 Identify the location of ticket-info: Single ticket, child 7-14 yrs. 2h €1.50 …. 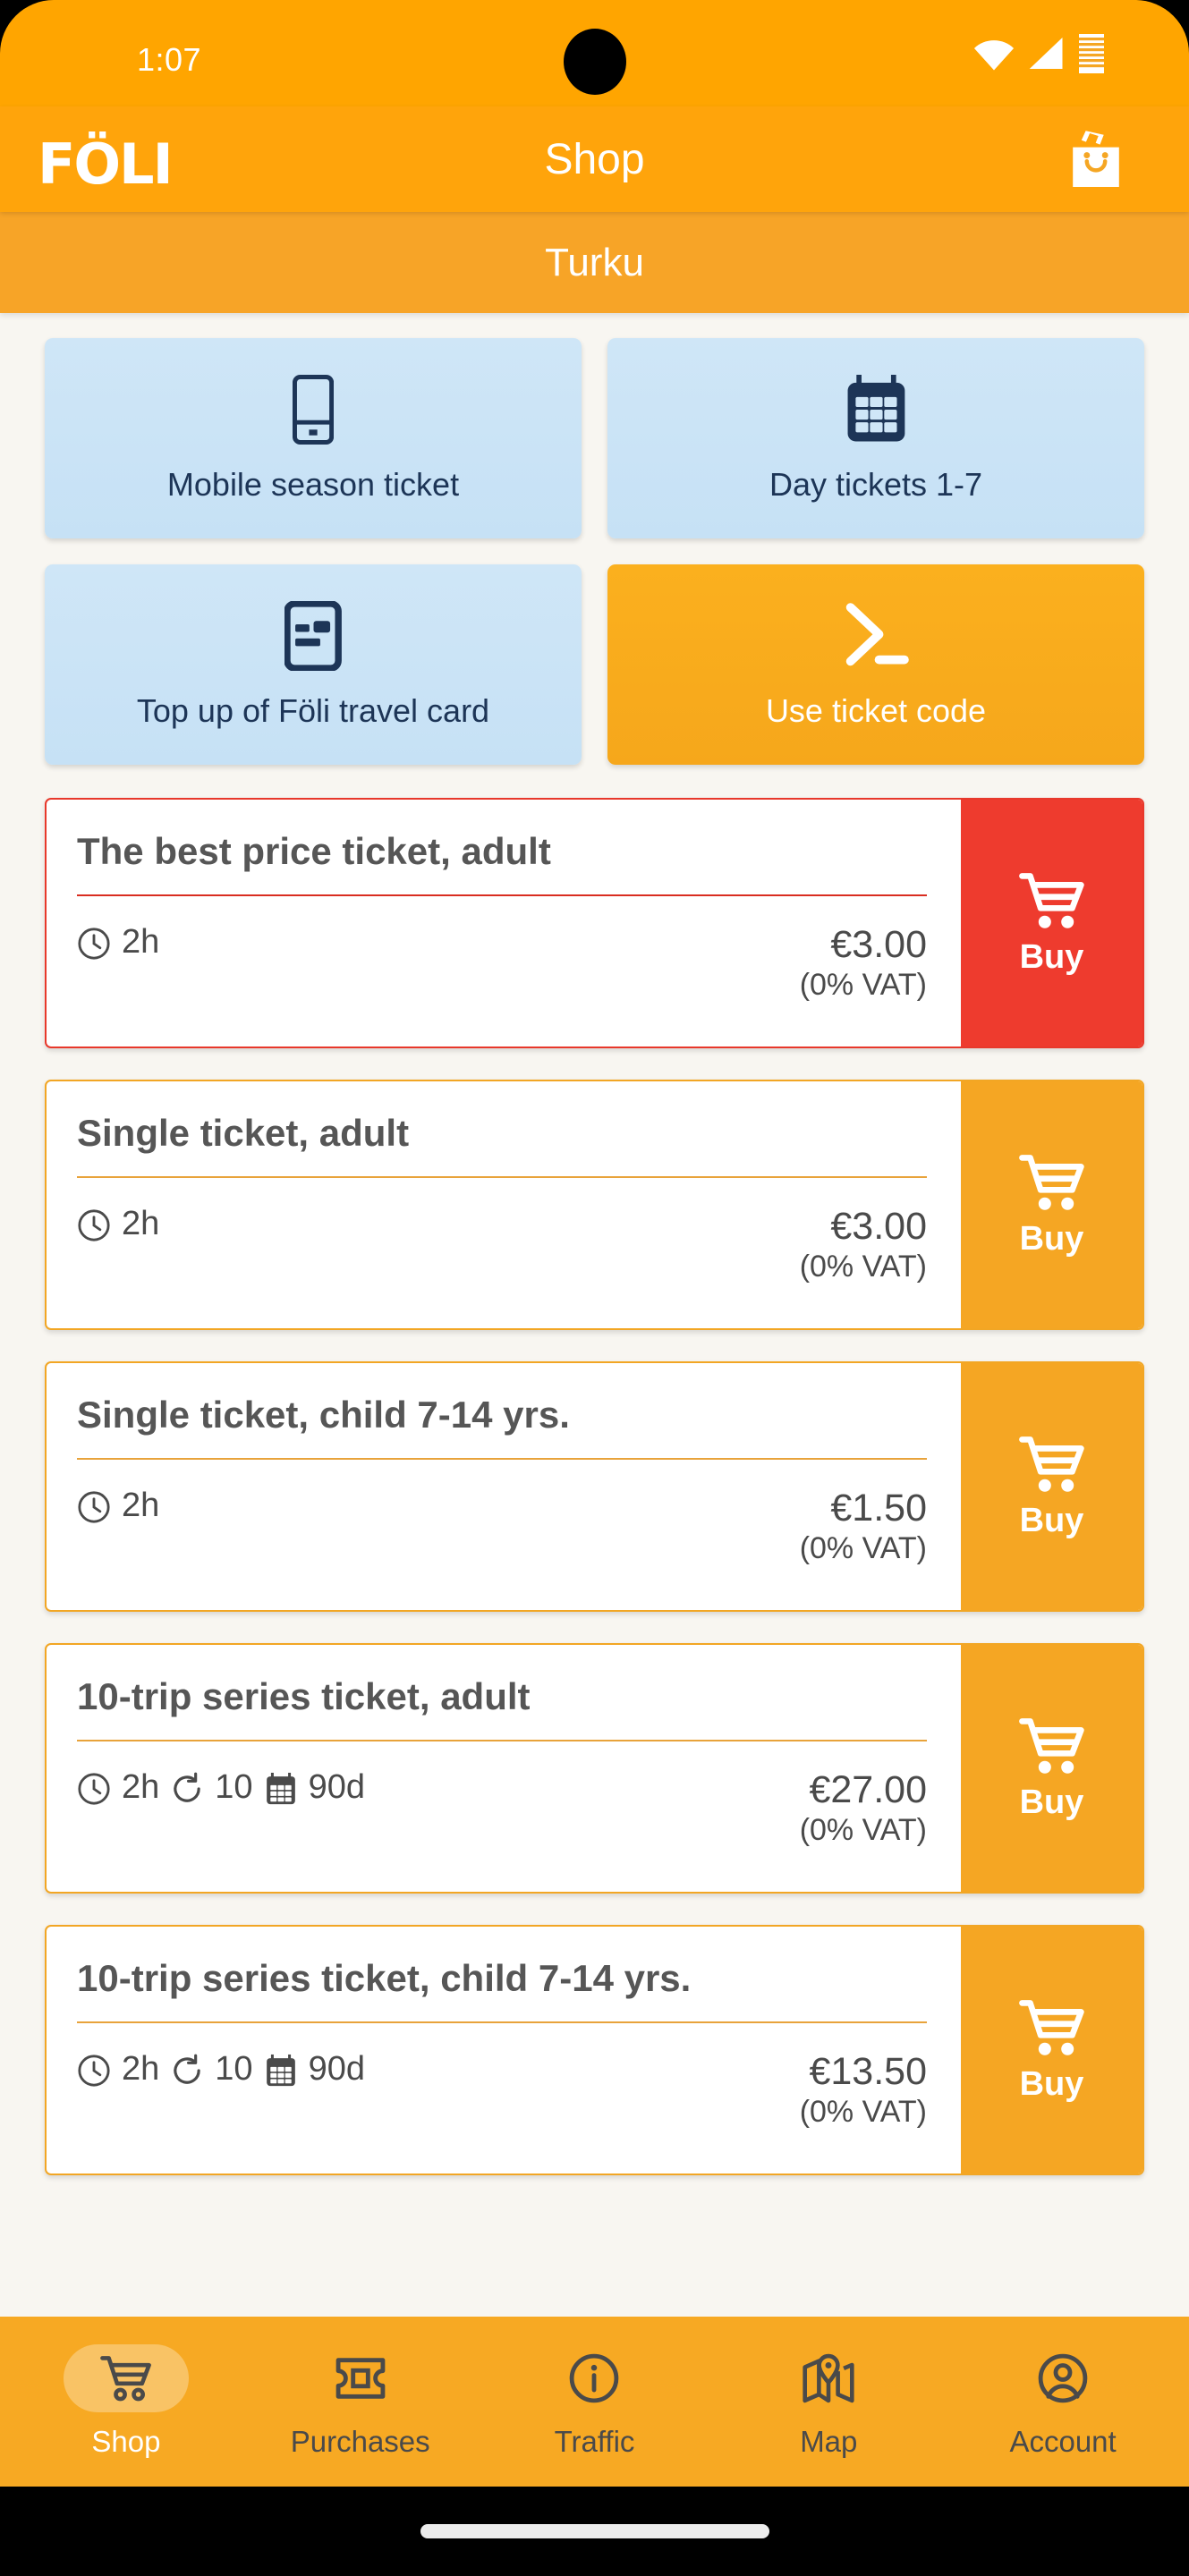
(504, 1486).